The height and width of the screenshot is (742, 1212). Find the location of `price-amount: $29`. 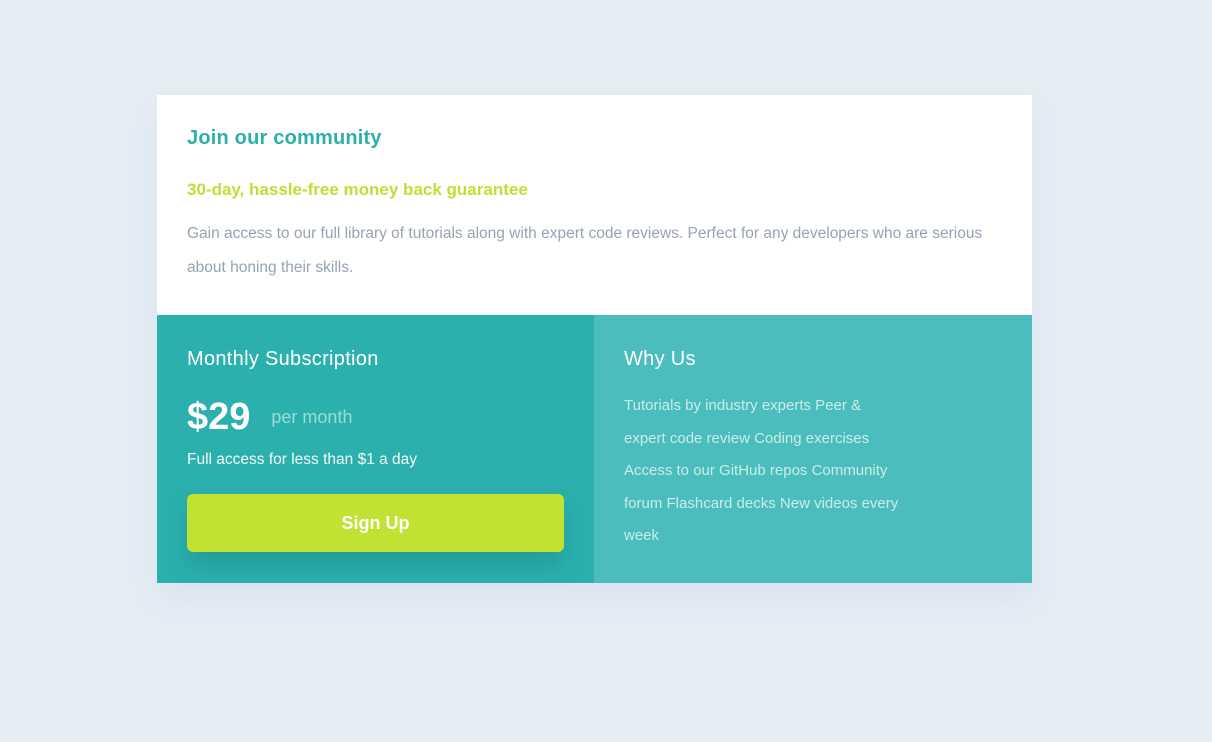

price-amount: $29 is located at coordinates (219, 416).